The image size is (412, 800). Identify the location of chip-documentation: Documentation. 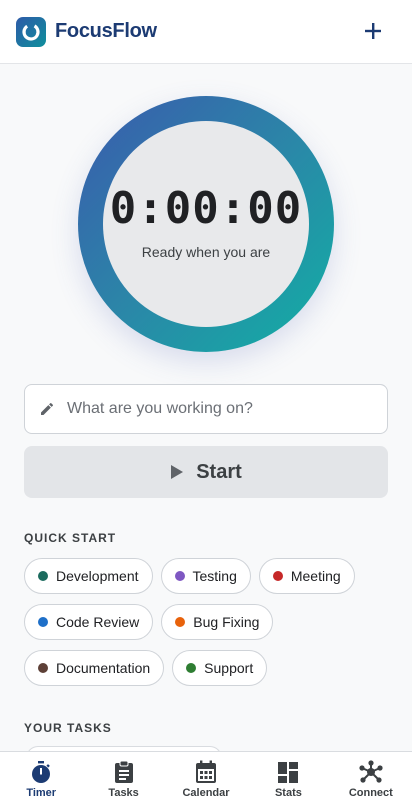
(94, 668).